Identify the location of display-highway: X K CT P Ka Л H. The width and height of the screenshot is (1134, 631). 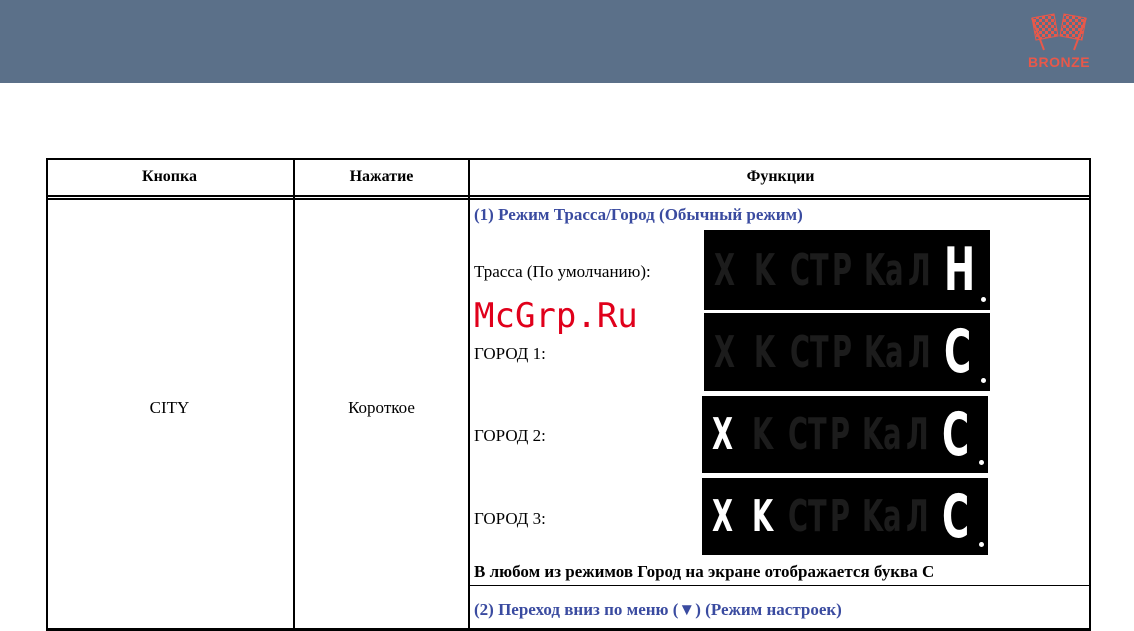
(847, 270).